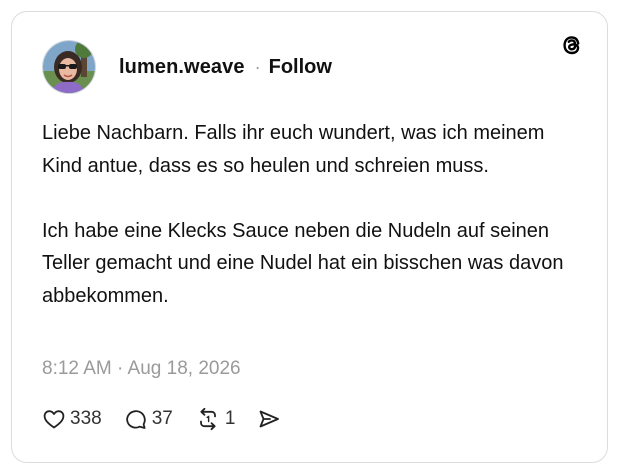 The height and width of the screenshot is (475, 620). What do you see at coordinates (300, 67) in the screenshot?
I see `follow-button: Follow` at bounding box center [300, 67].